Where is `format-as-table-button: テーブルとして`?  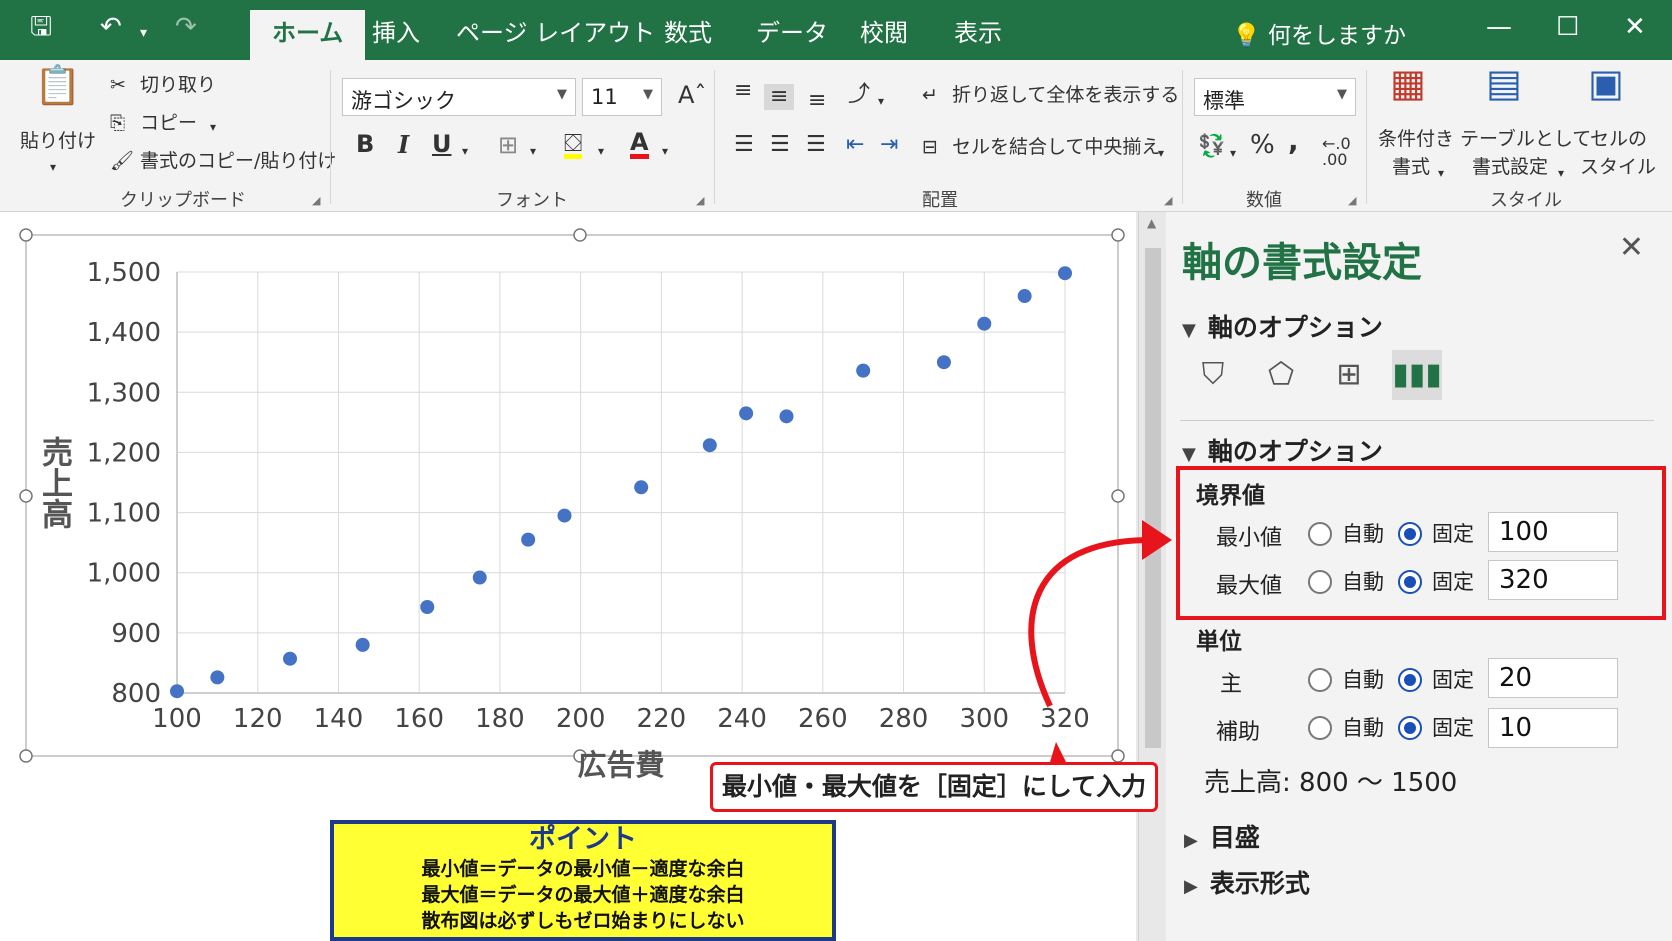 format-as-table-button: テーブルとして is located at coordinates (1525, 139).